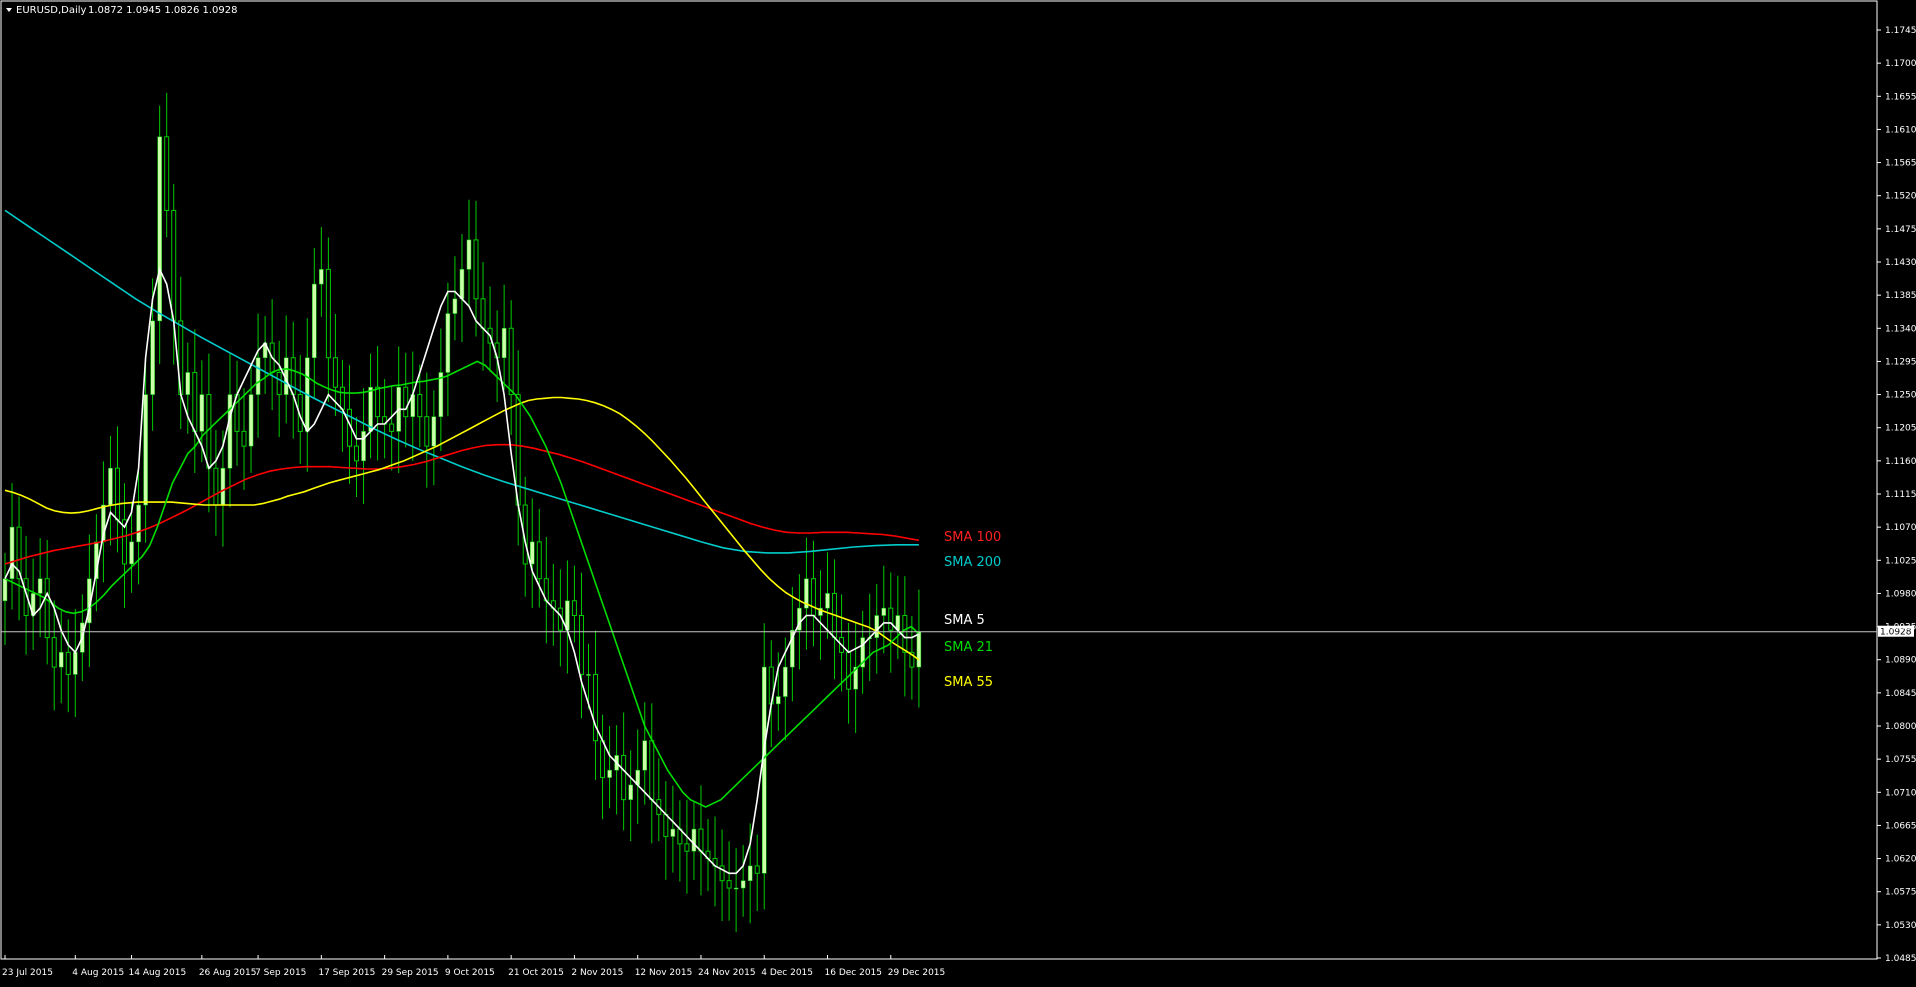 The width and height of the screenshot is (1916, 987). I want to click on date-tick-label: 26 Aug 2015, so click(228, 973).